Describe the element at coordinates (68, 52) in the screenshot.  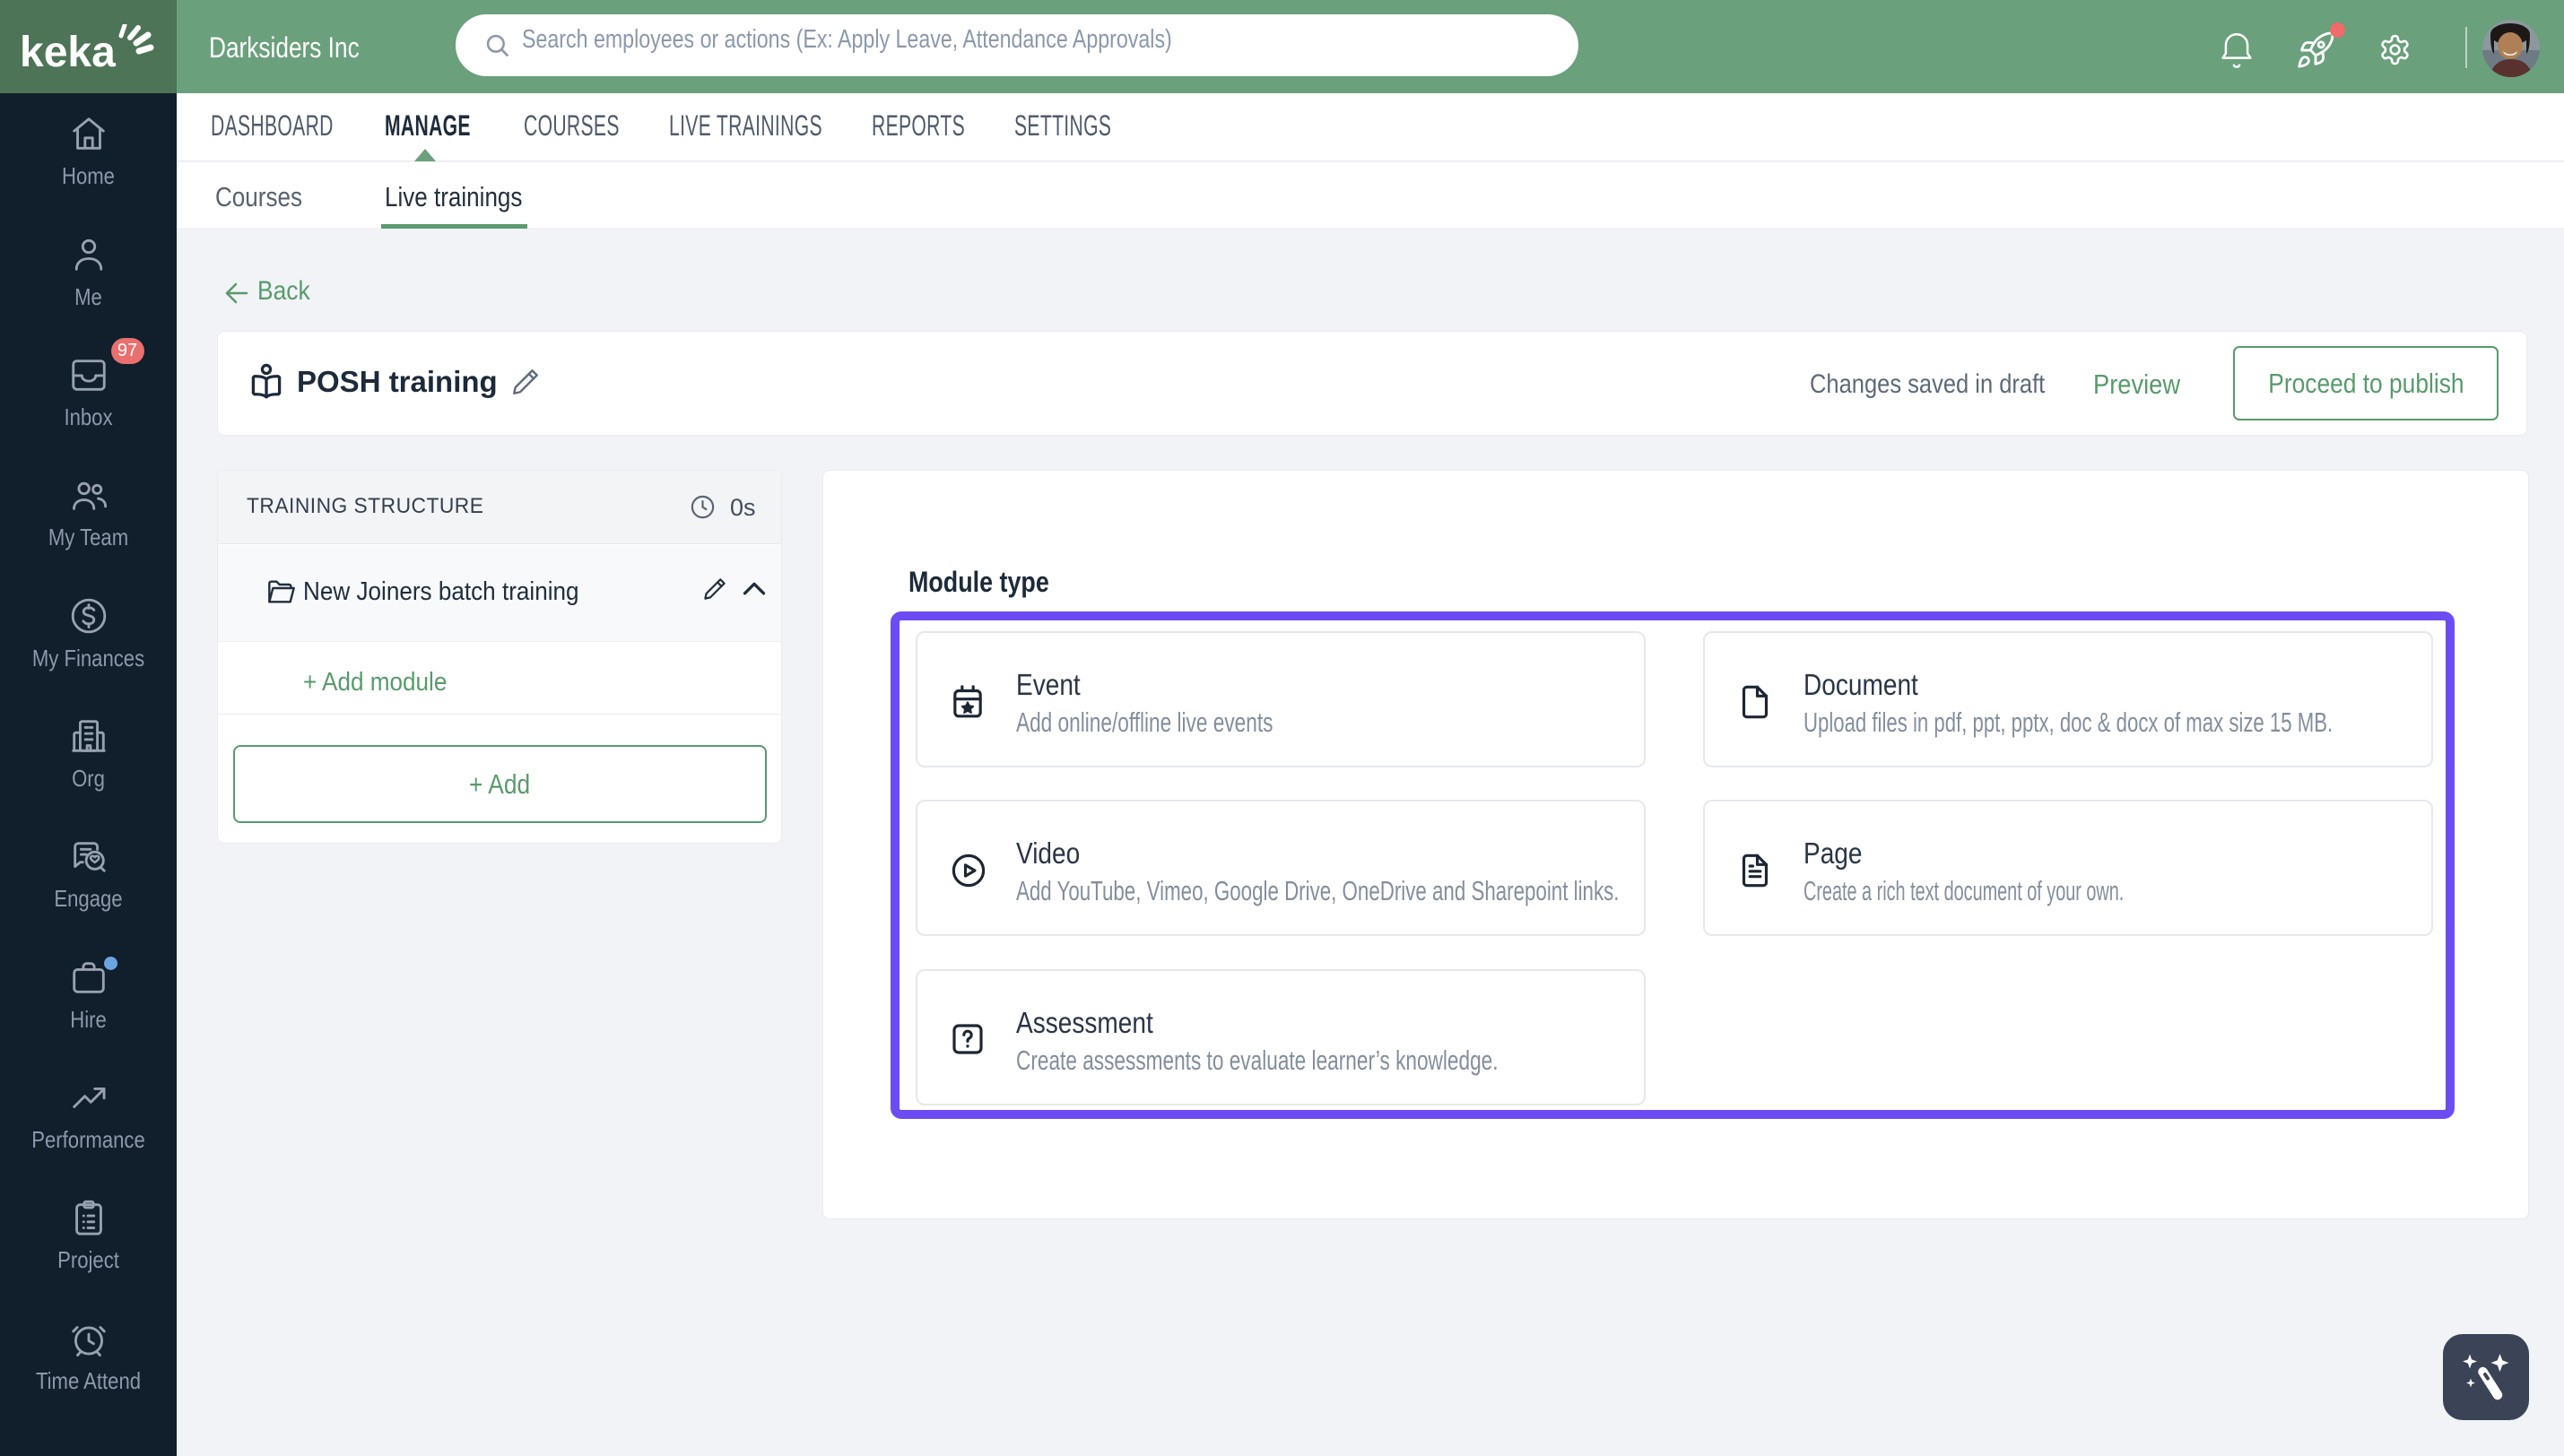
I see `svg-text: keka` at that location.